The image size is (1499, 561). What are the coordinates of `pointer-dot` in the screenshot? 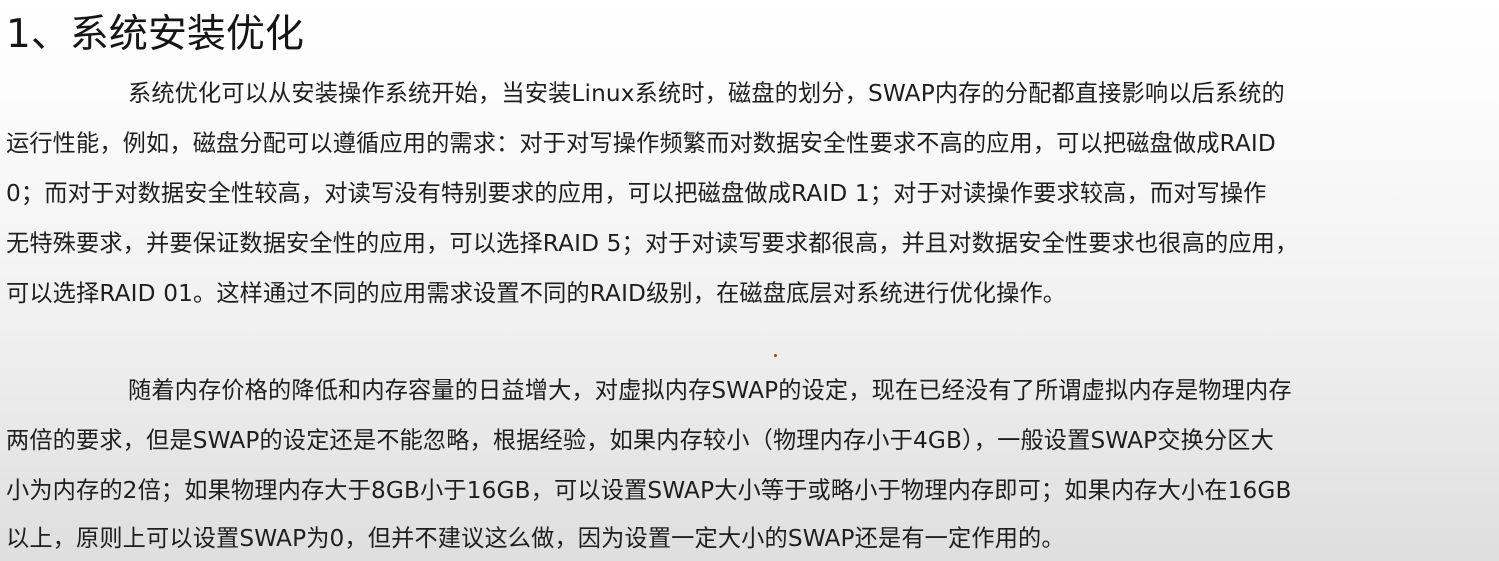 It's located at (775, 355).